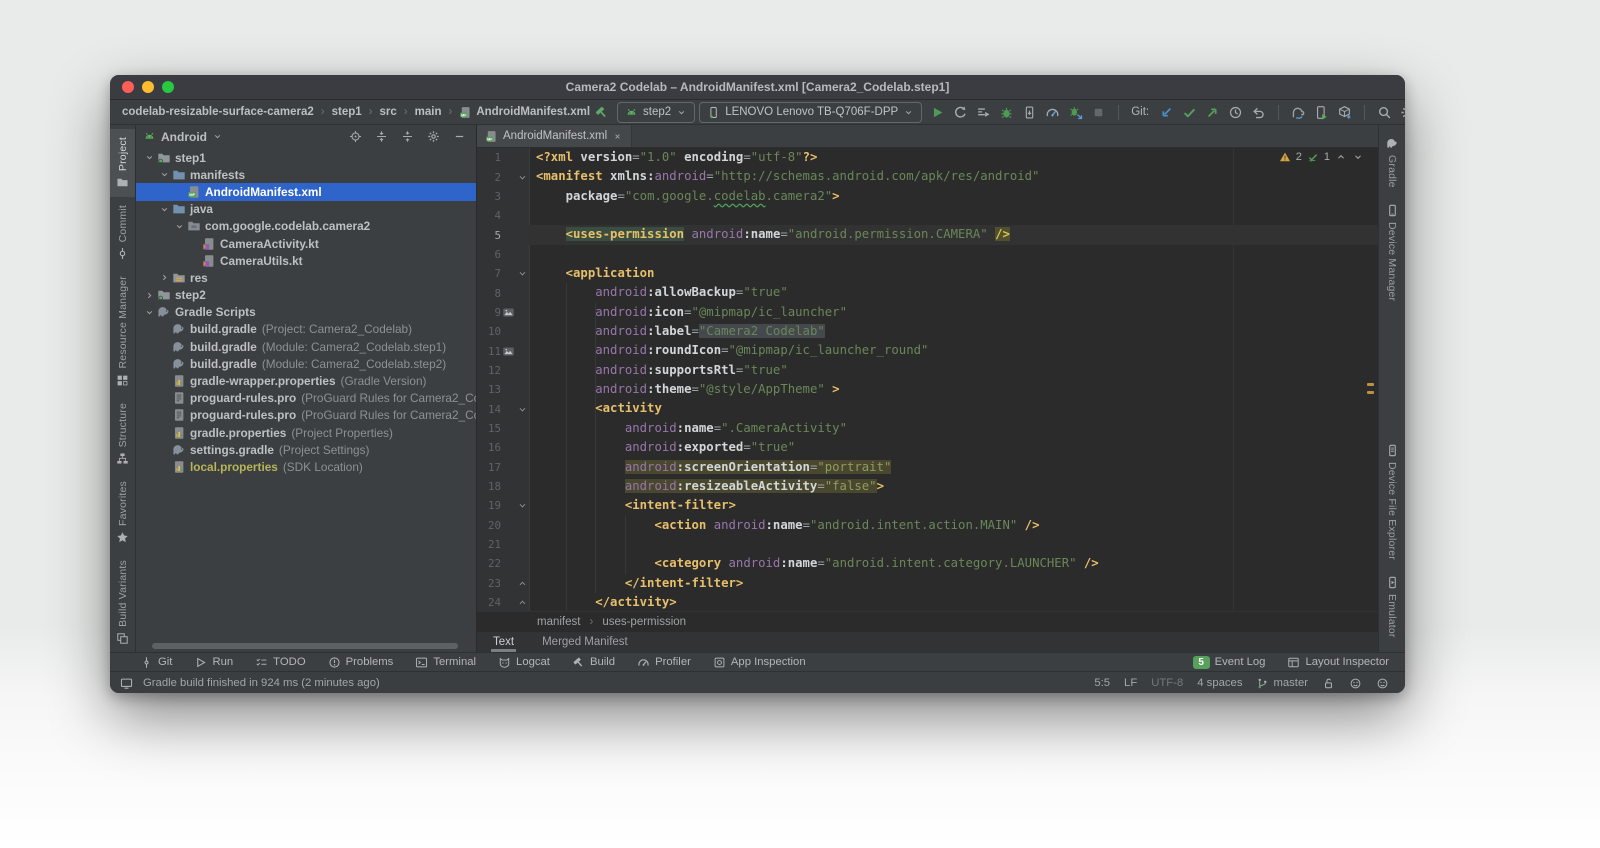 Image resolution: width=1600 pixels, height=848 pixels. What do you see at coordinates (1328, 683) in the screenshot?
I see `readonly-toggle` at bounding box center [1328, 683].